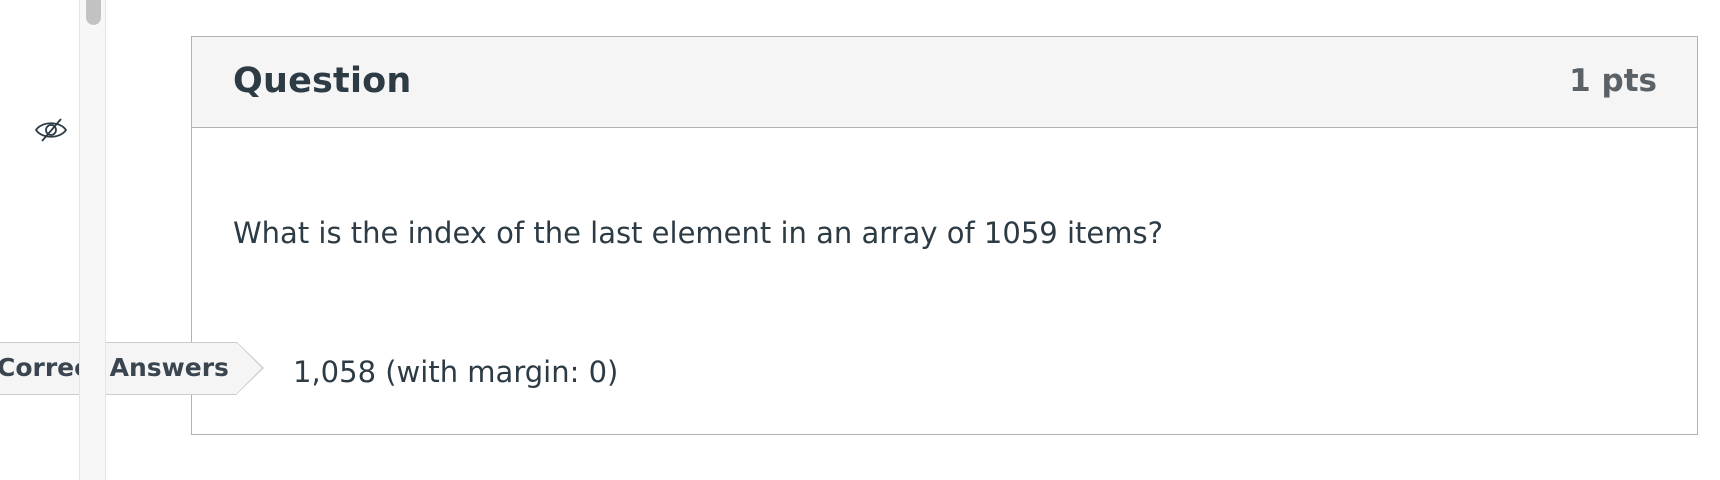  Describe the element at coordinates (51, 130) in the screenshot. I see `eye-off-icon` at that location.